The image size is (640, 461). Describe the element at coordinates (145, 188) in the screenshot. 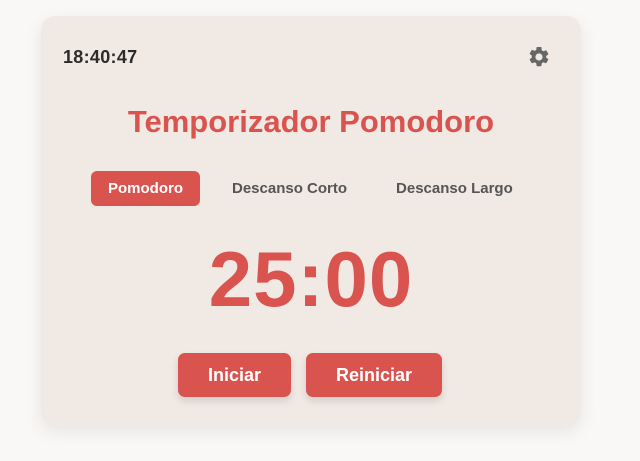

I see `tab-pomodoro: Pomodoro` at that location.